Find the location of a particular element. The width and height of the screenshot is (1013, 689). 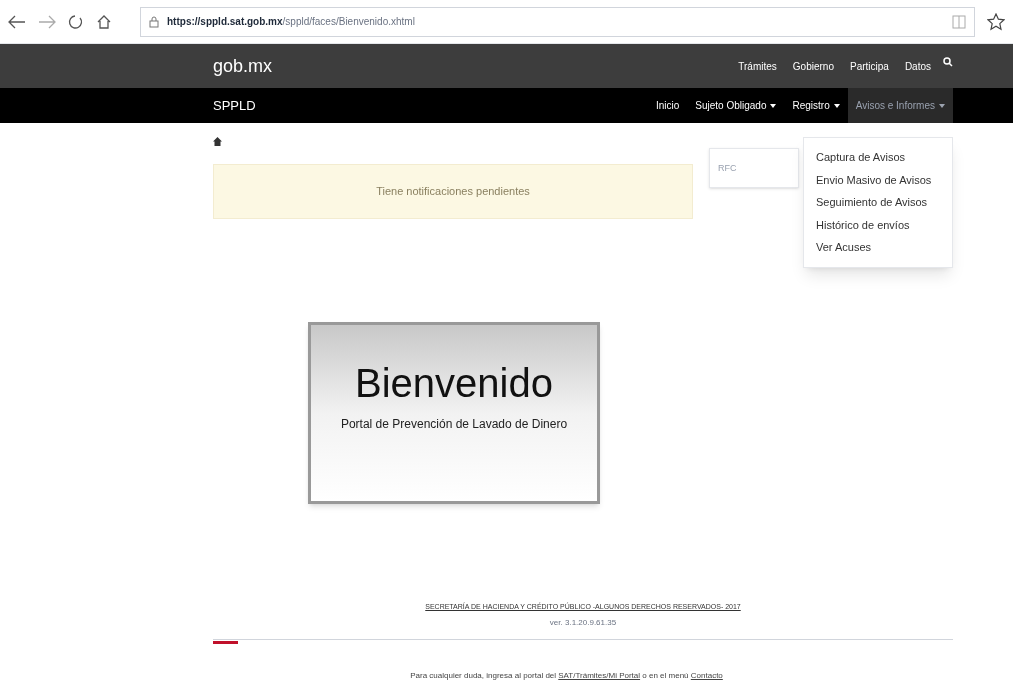

dropdown-menu-item: Captura de Avisos is located at coordinates (878, 157).